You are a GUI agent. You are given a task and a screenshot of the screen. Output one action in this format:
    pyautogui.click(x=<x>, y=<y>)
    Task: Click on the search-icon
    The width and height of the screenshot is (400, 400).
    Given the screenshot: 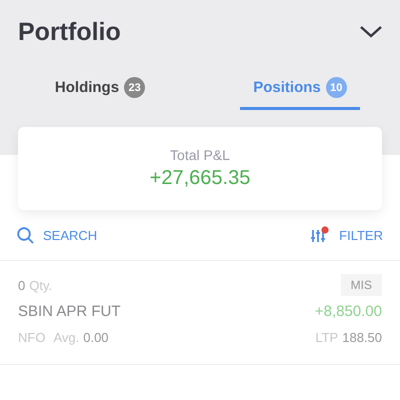 What is the action you would take?
    pyautogui.click(x=25, y=235)
    